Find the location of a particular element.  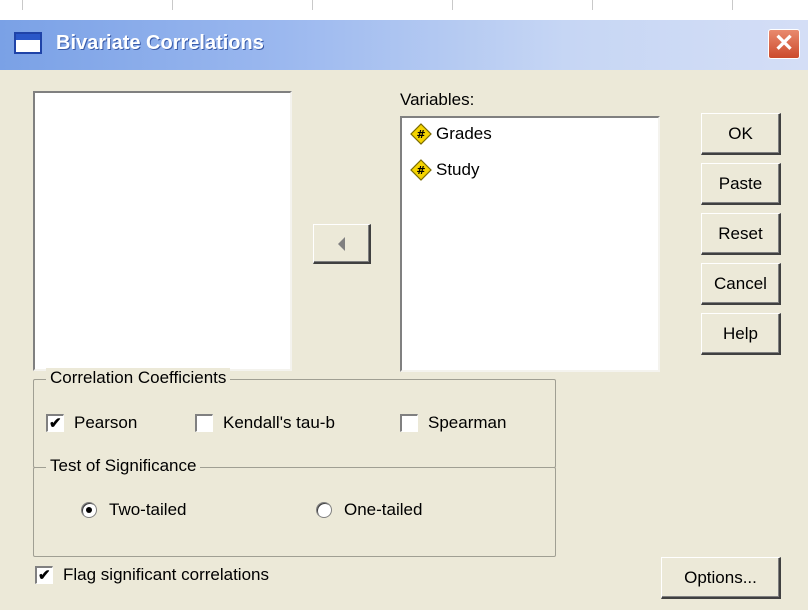

correlation-coefficients-legend: Correlation Coefficients is located at coordinates (138, 378).